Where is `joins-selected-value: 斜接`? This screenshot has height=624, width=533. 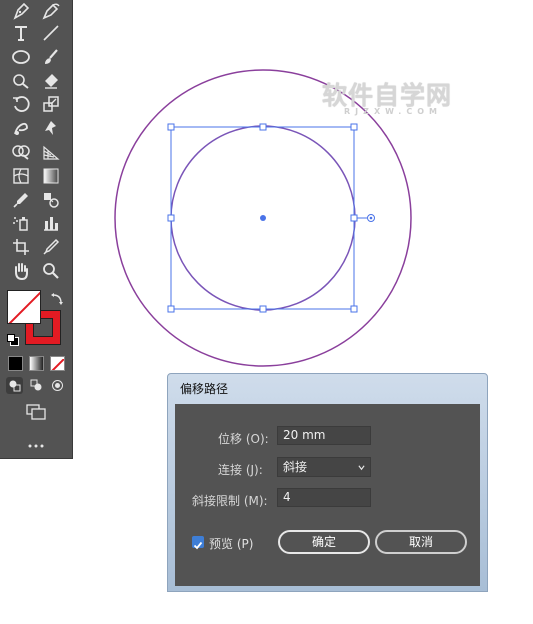 joins-selected-value: 斜接 is located at coordinates (295, 467).